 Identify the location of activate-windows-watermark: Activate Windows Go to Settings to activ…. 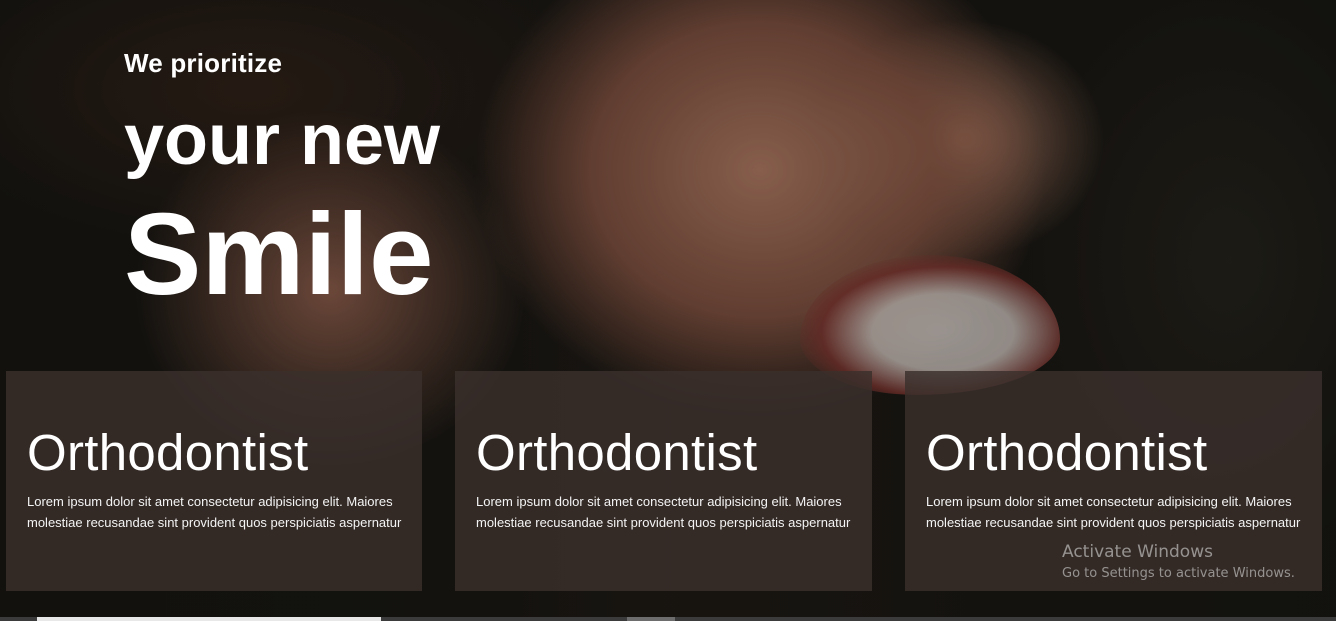
(1178, 563).